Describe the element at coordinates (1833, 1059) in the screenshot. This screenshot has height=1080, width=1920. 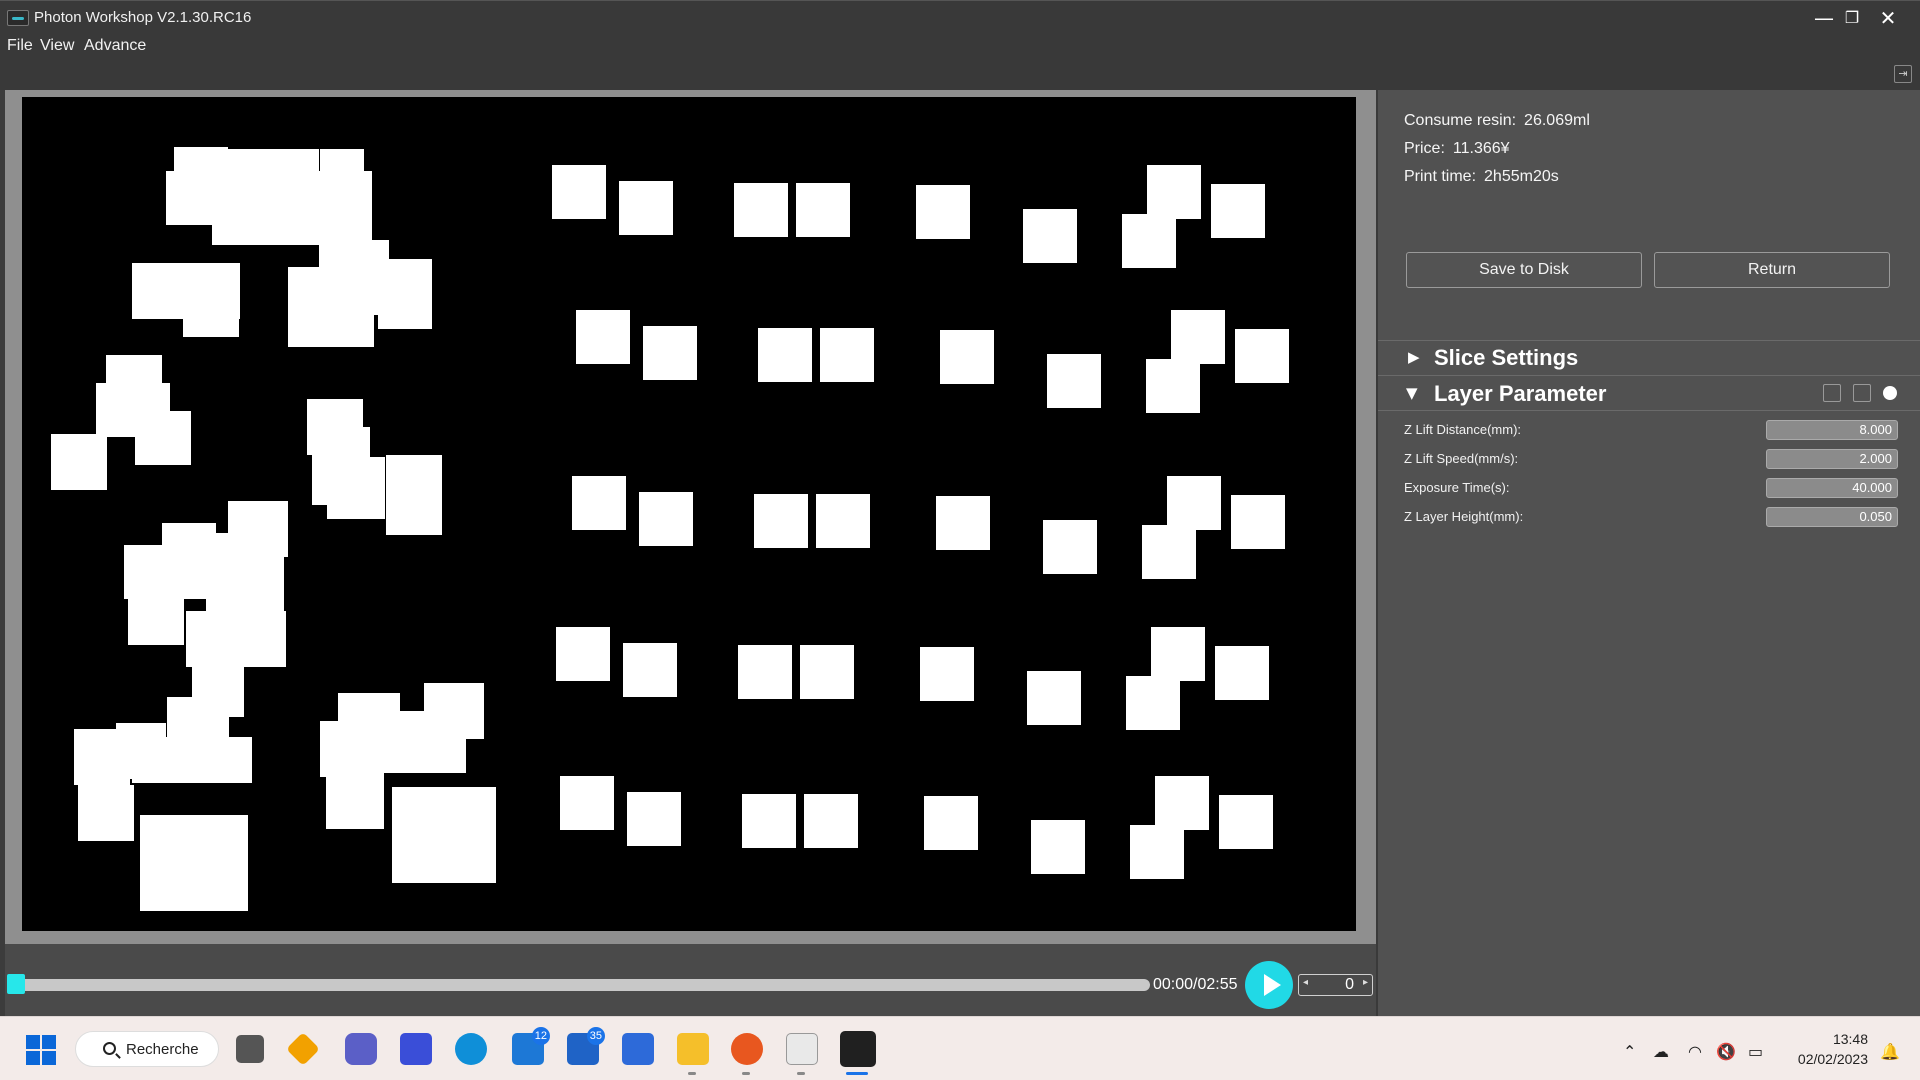
I see `clock-date: 02/02/2023` at that location.